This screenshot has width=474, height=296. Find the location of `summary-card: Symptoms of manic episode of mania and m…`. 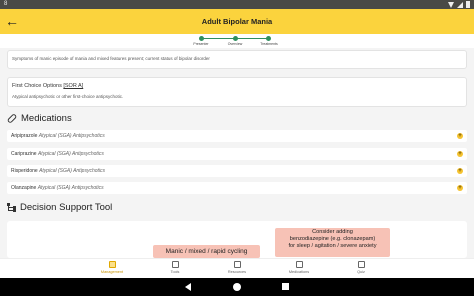

summary-card: Symptoms of manic episode of mania and m… is located at coordinates (237, 59).